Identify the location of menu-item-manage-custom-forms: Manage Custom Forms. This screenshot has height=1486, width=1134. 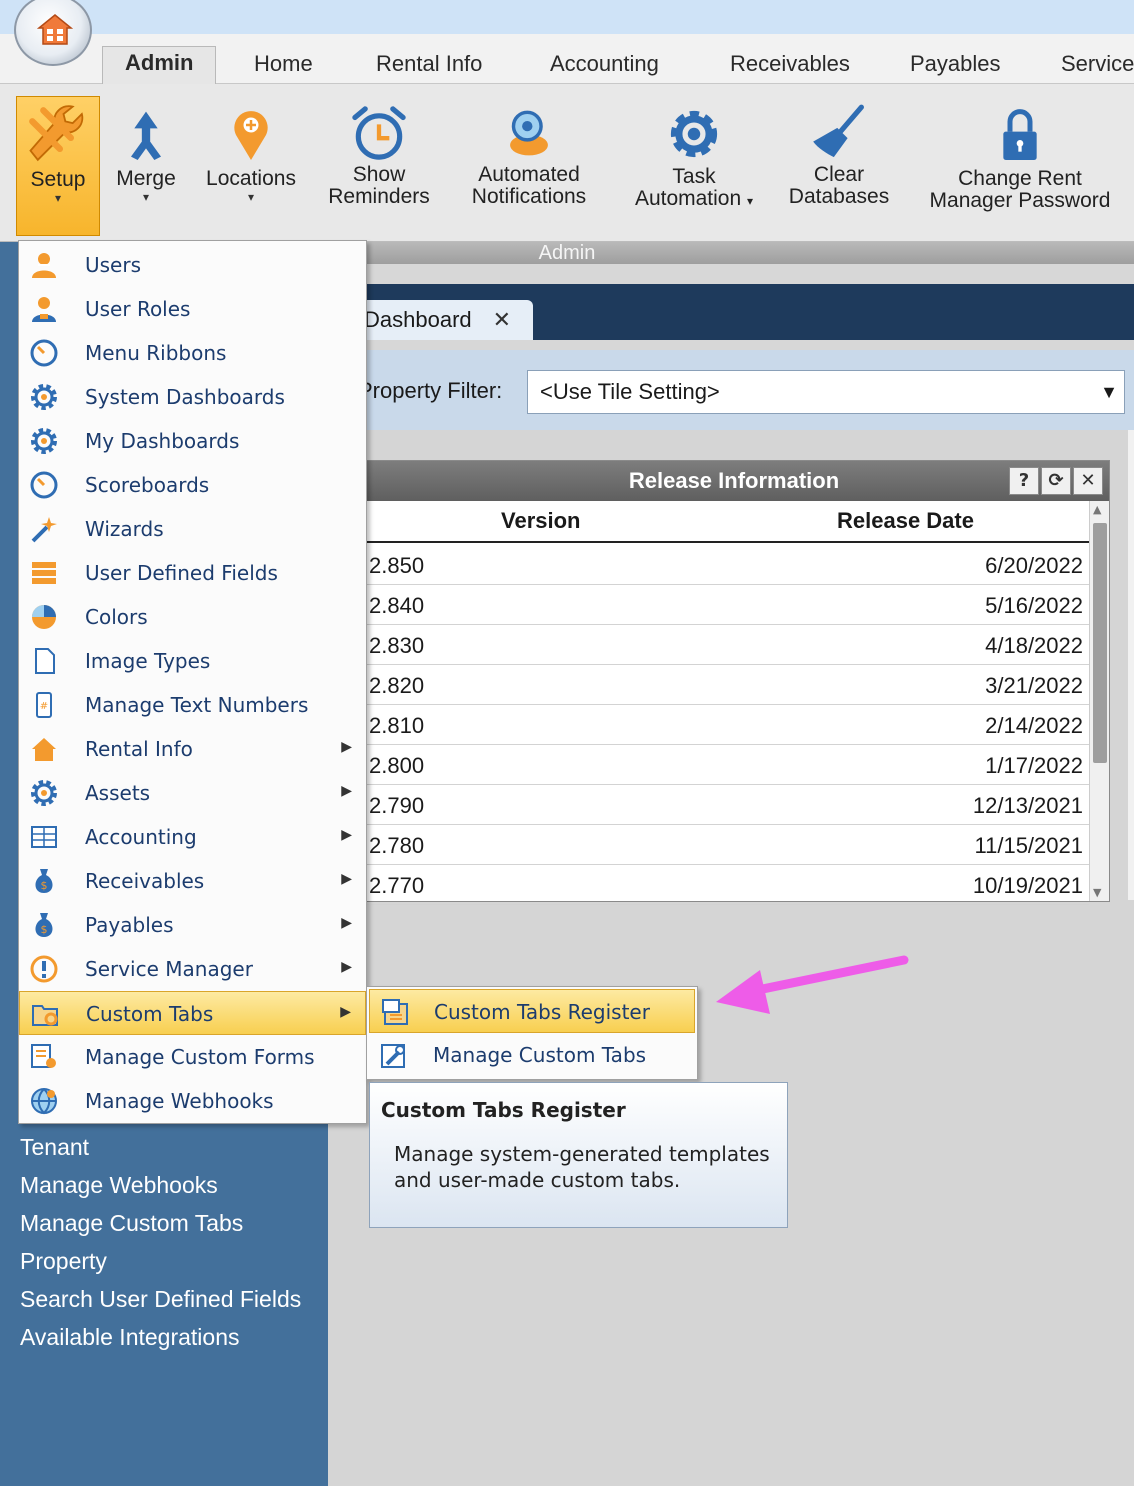
(192, 1057).